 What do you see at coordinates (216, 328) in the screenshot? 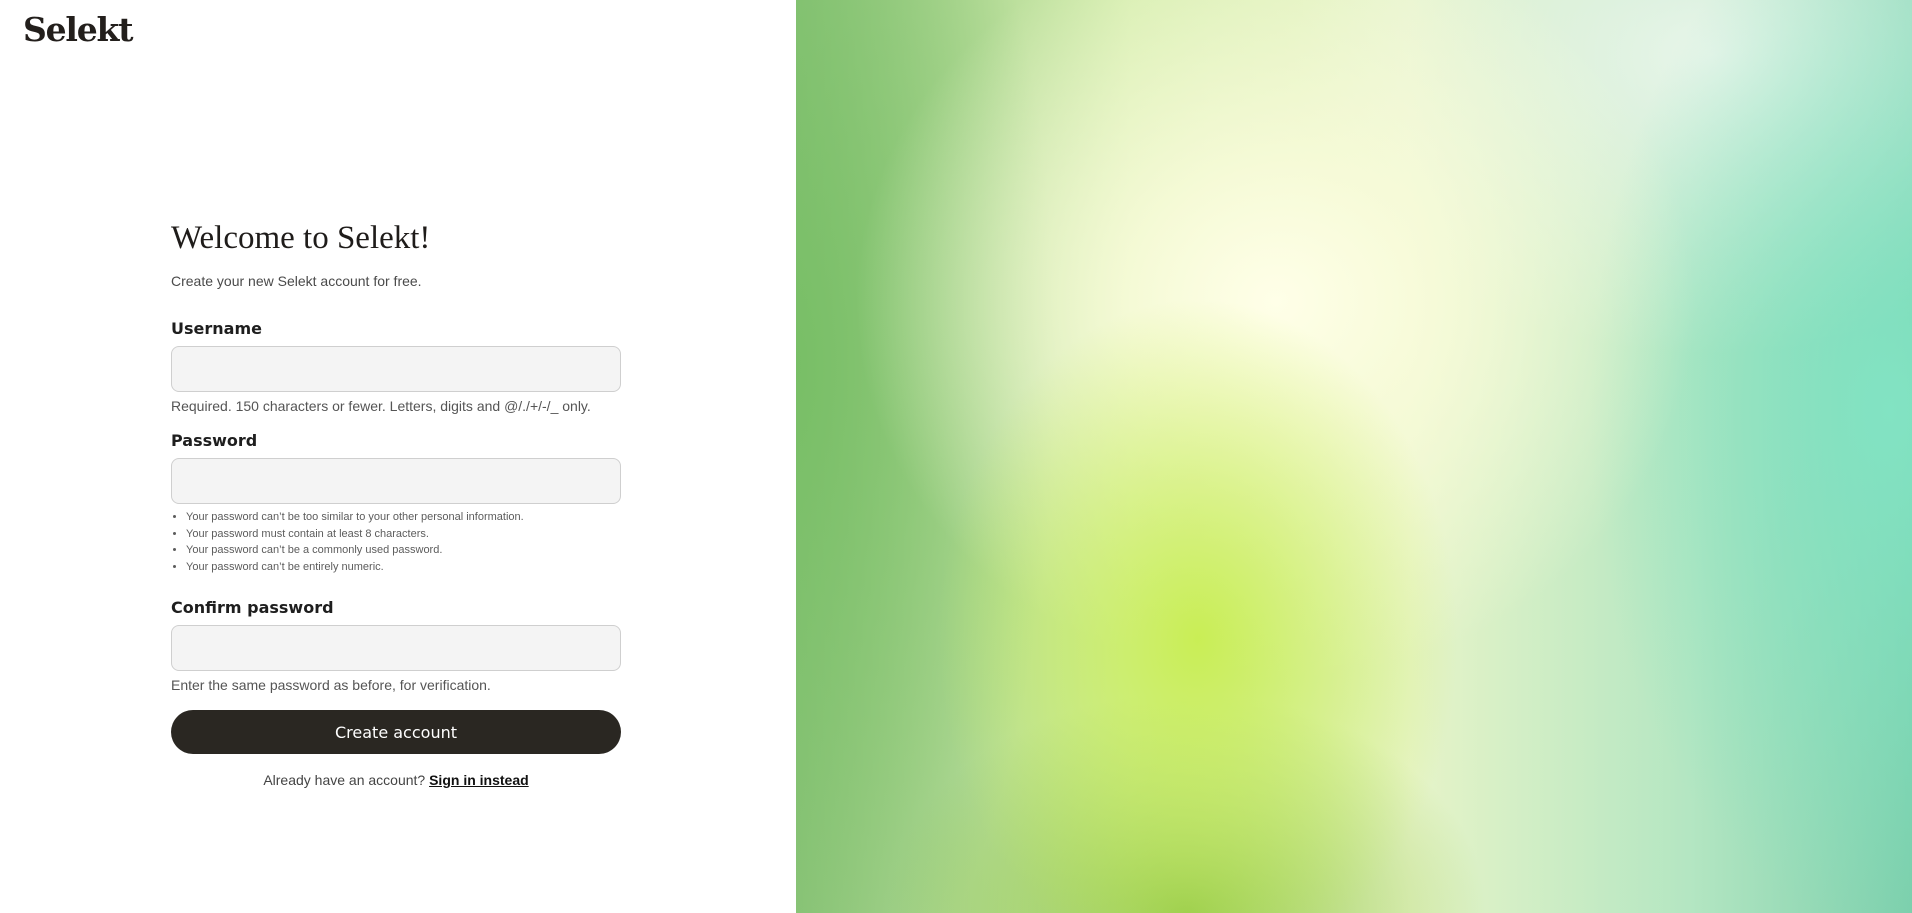
I see `username-label: Username` at bounding box center [216, 328].